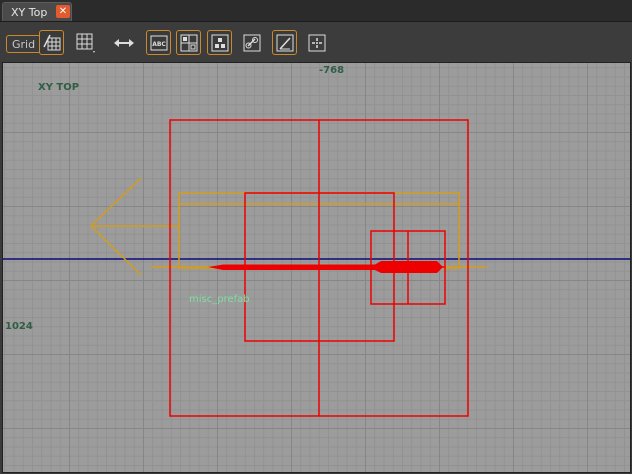  I want to click on ruler-icon, so click(284, 42).